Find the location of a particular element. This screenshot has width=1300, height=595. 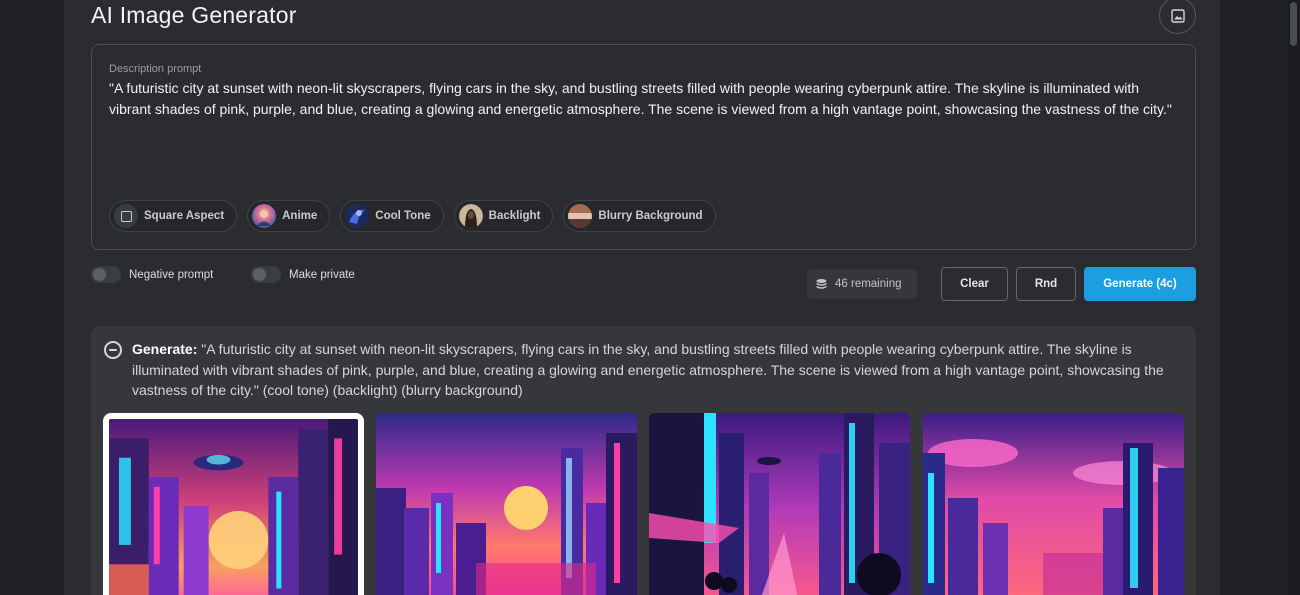

clear-button: Clear is located at coordinates (974, 284).